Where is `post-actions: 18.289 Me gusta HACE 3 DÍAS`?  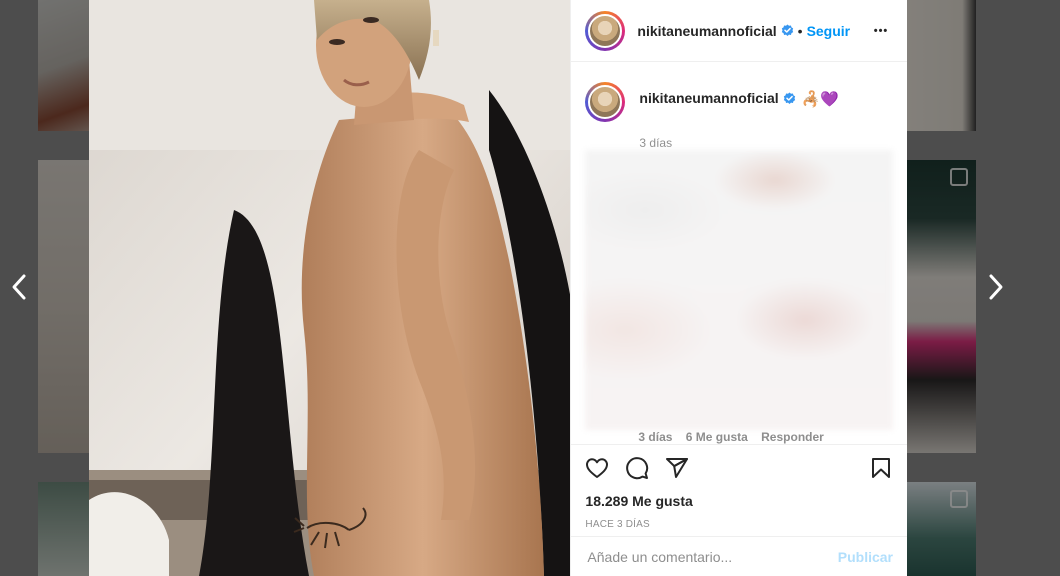 post-actions: 18.289 Me gusta HACE 3 DÍAS is located at coordinates (739, 487).